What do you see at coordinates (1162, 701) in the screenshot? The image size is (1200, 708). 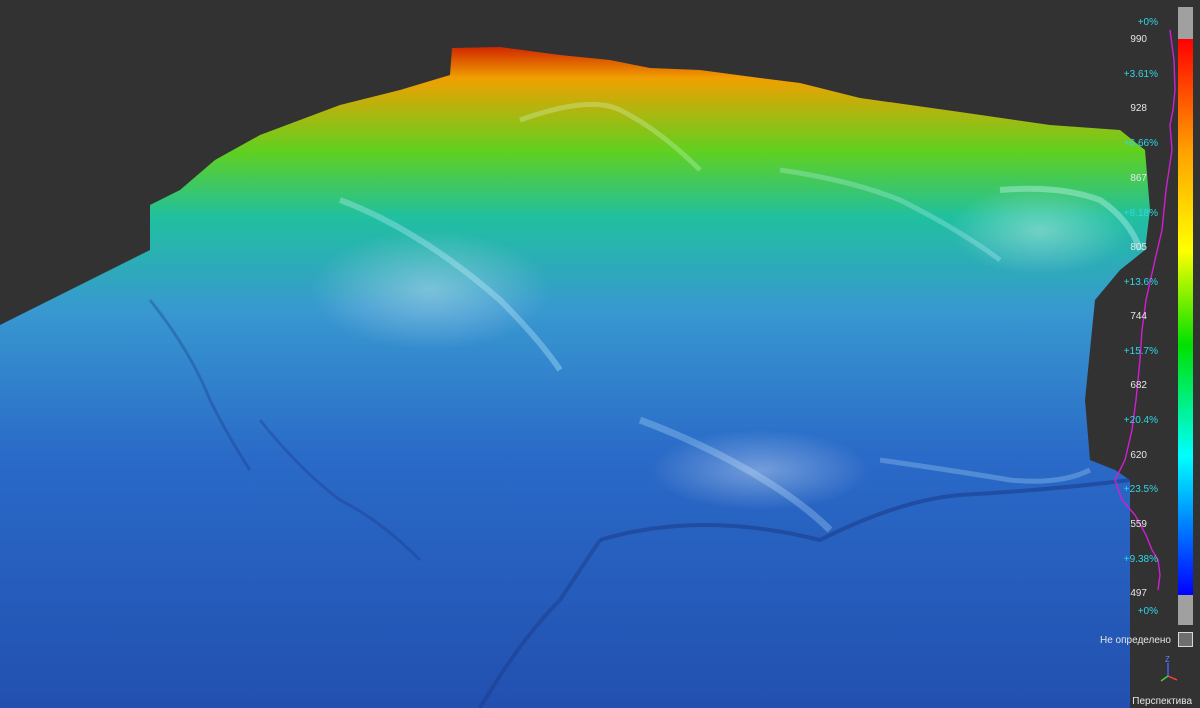 I see `projection-mode-label: Перспектива` at bounding box center [1162, 701].